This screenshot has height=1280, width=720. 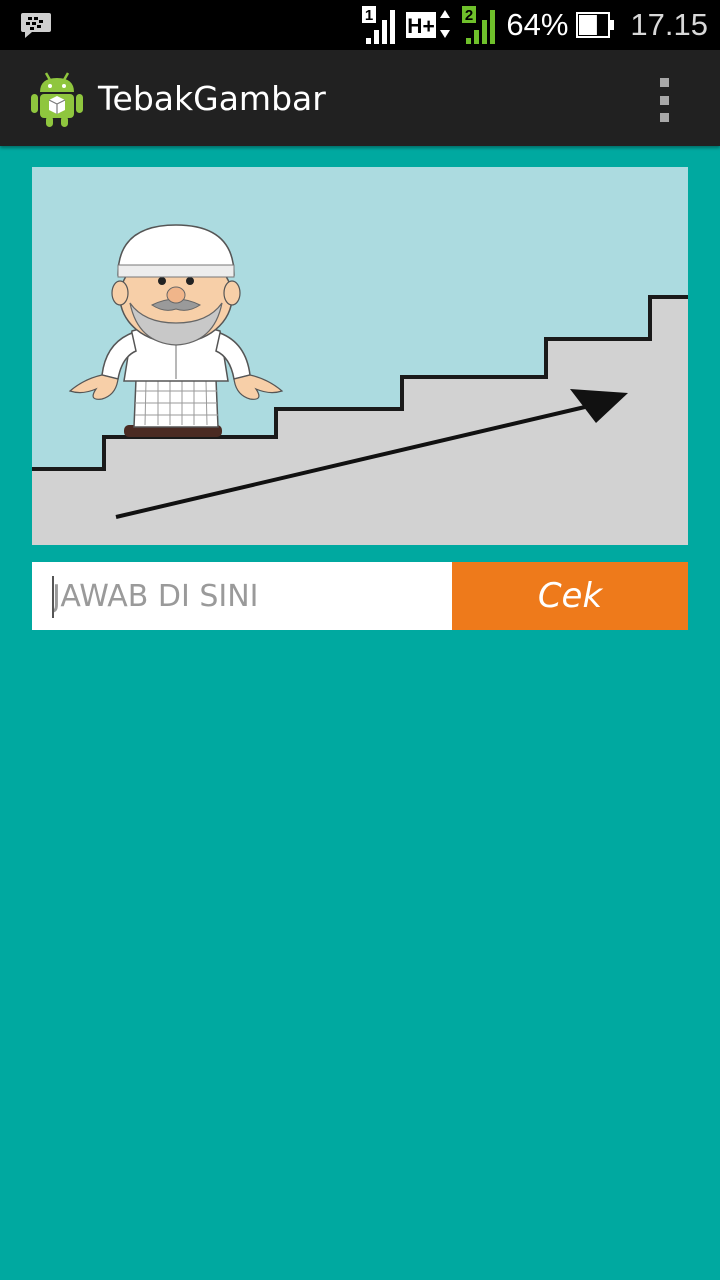 I want to click on text-cursor, so click(x=53, y=597).